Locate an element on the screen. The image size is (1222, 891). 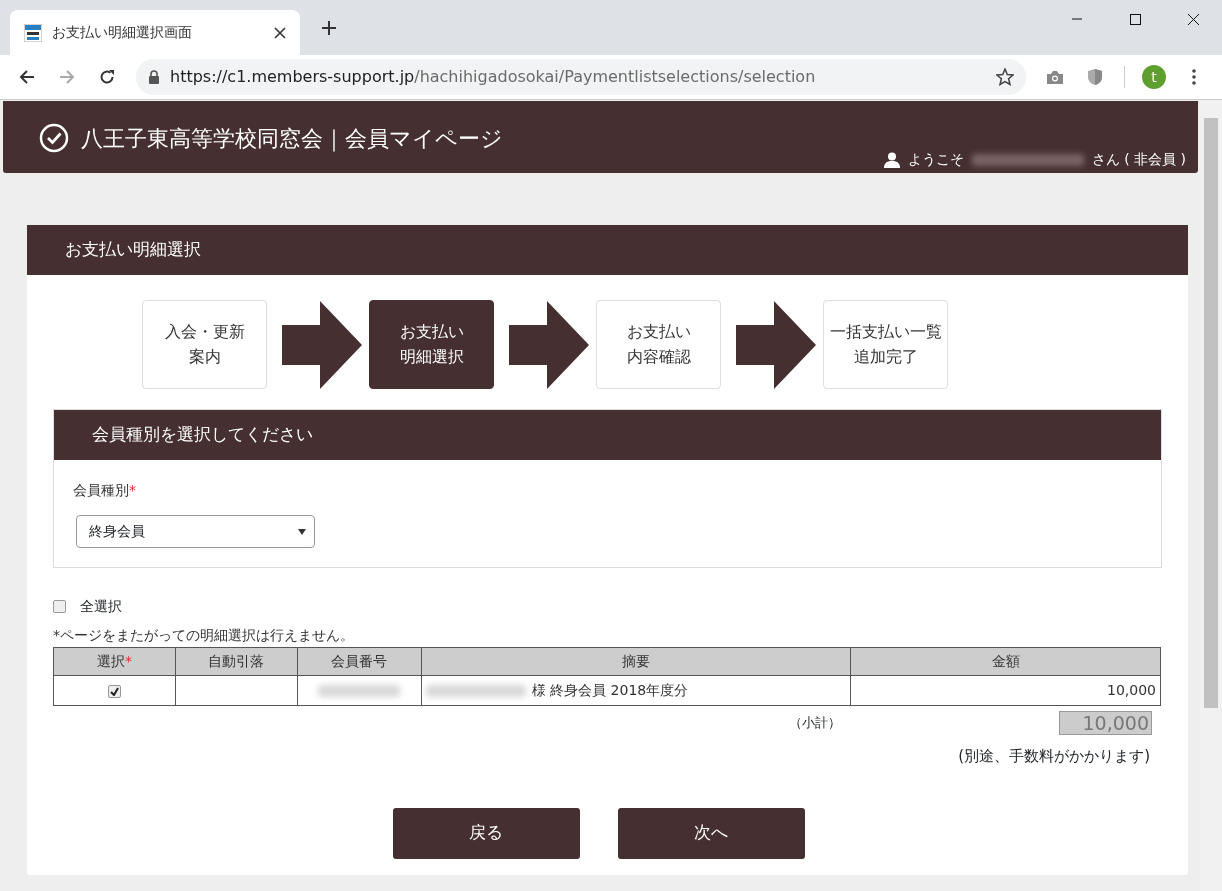
welcome-text: ようこそ is located at coordinates (935, 159).